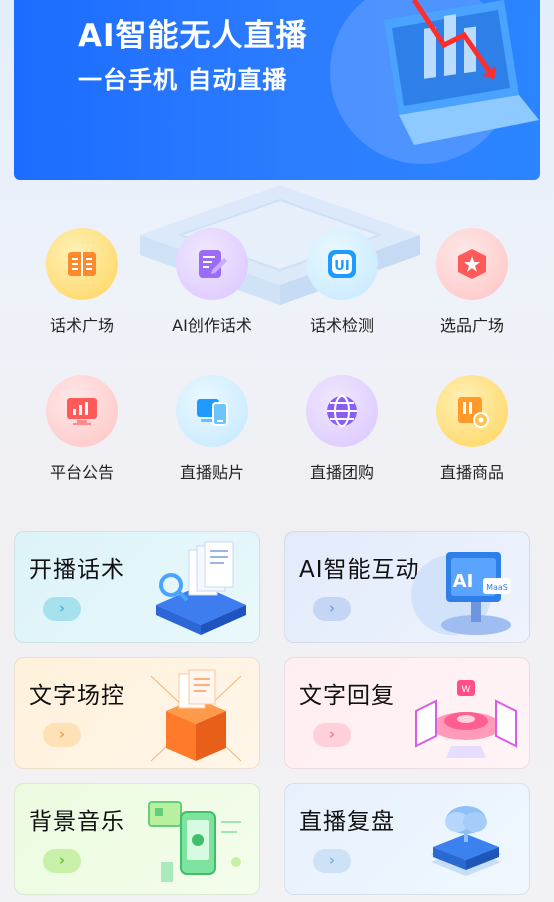 The width and height of the screenshot is (554, 902). What do you see at coordinates (212, 411) in the screenshot?
I see `devices-icon` at bounding box center [212, 411].